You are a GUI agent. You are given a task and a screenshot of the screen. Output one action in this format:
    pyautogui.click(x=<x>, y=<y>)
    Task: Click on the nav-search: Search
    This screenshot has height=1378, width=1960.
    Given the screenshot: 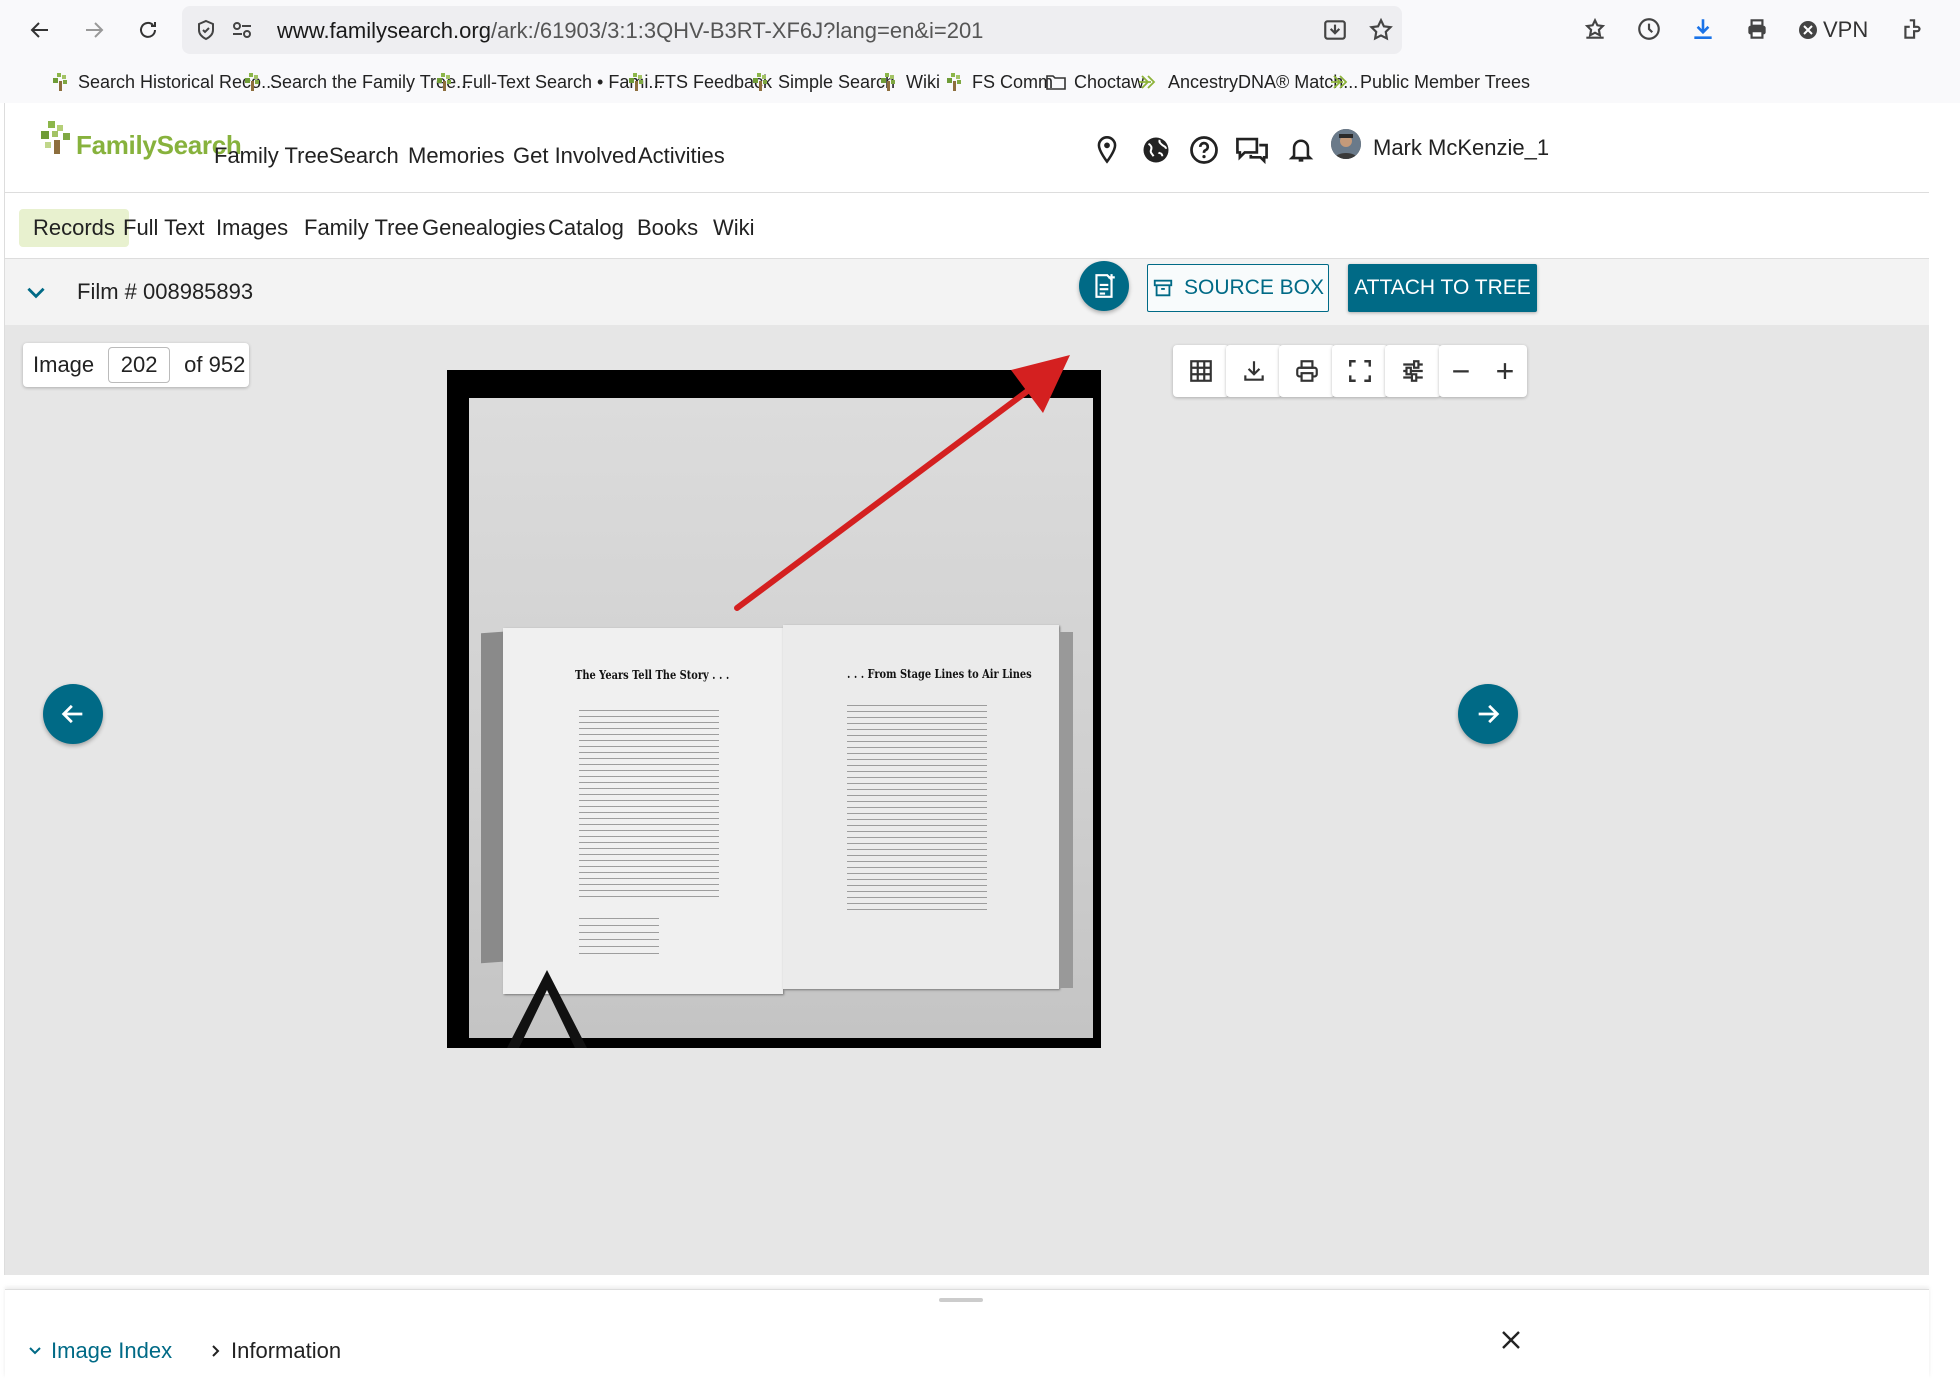 What is the action you would take?
    pyautogui.click(x=364, y=156)
    